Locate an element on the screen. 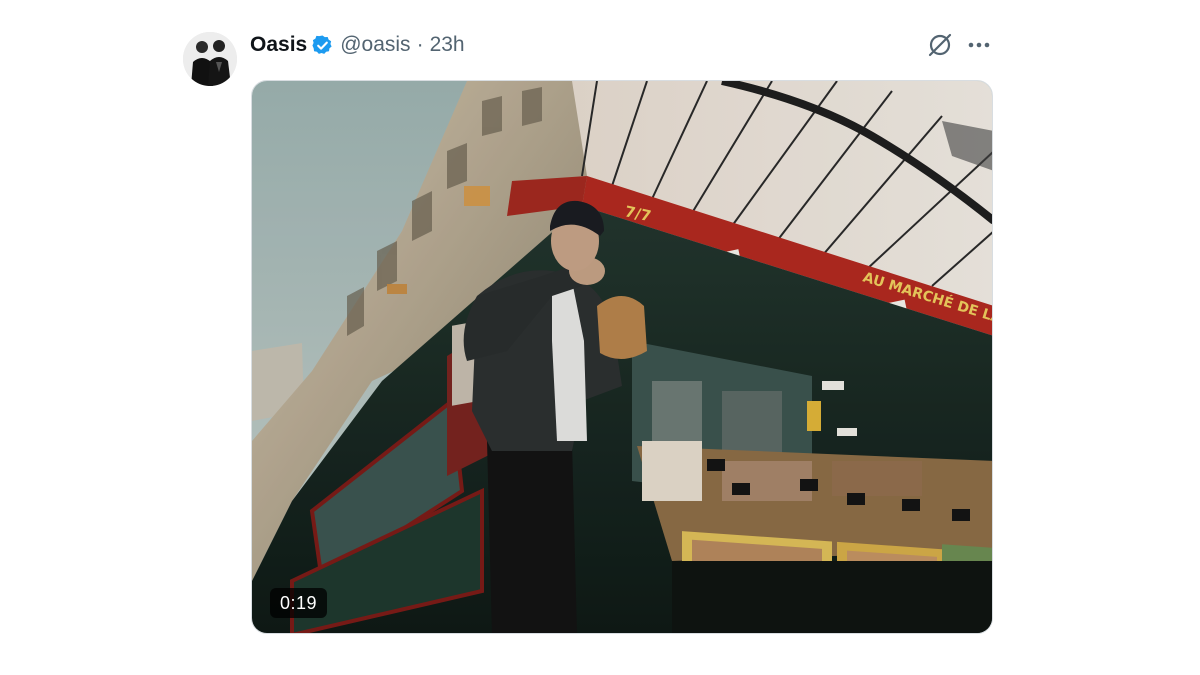 The height and width of the screenshot is (675, 1200). timestamp: 23h is located at coordinates (447, 45).